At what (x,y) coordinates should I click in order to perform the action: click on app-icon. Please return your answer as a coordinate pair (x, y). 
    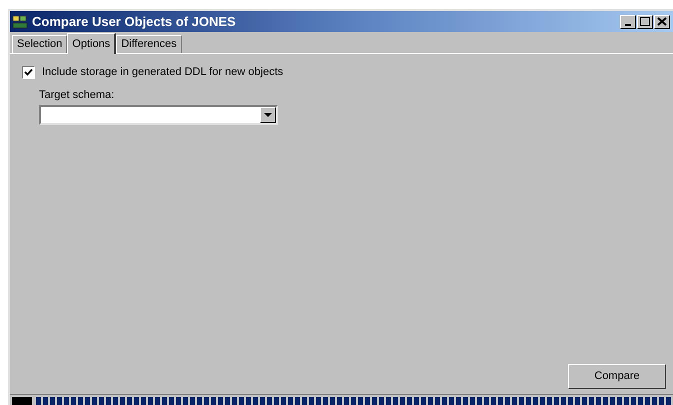
    Looking at the image, I should click on (20, 22).